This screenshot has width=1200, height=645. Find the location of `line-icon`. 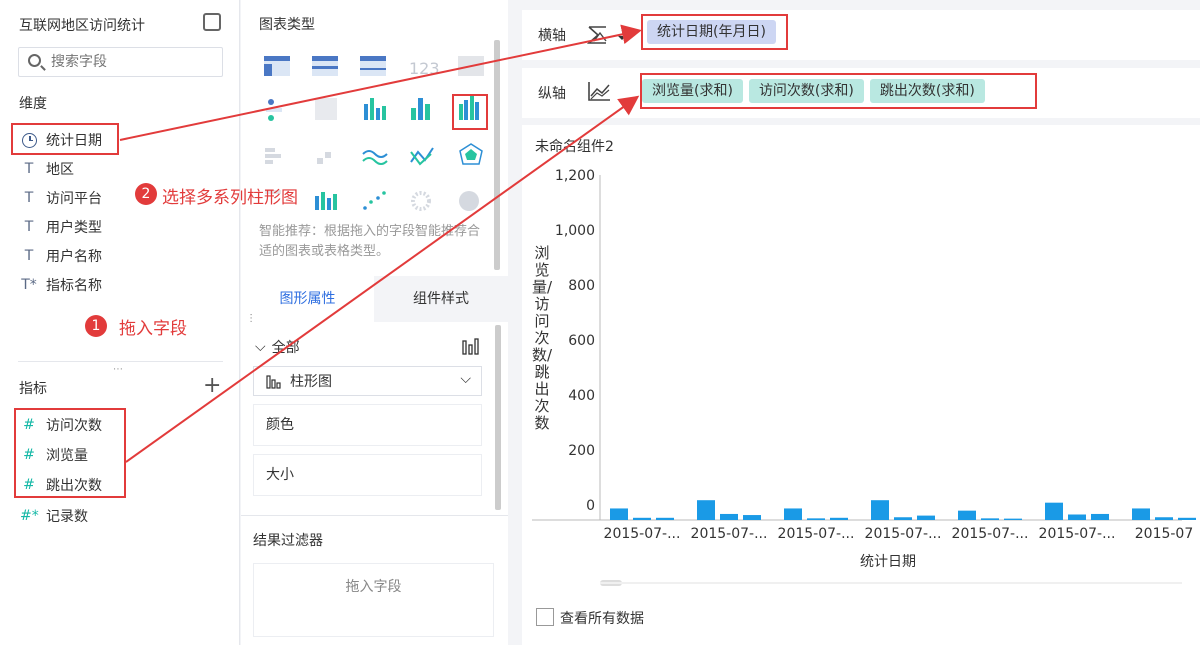

line-icon is located at coordinates (422, 156).